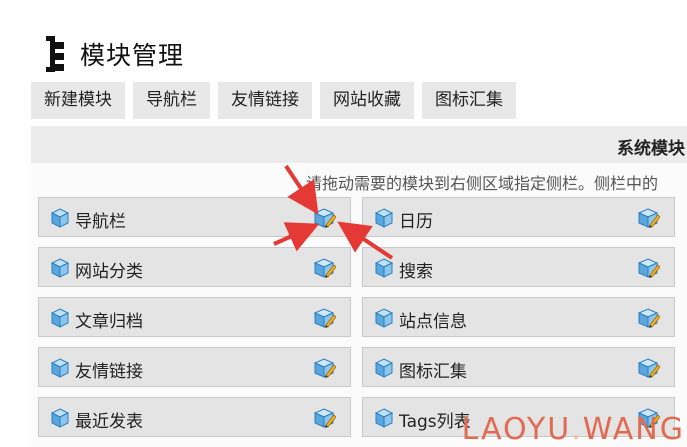 The image size is (687, 447). I want to click on widget-label: 日历, so click(416, 222).